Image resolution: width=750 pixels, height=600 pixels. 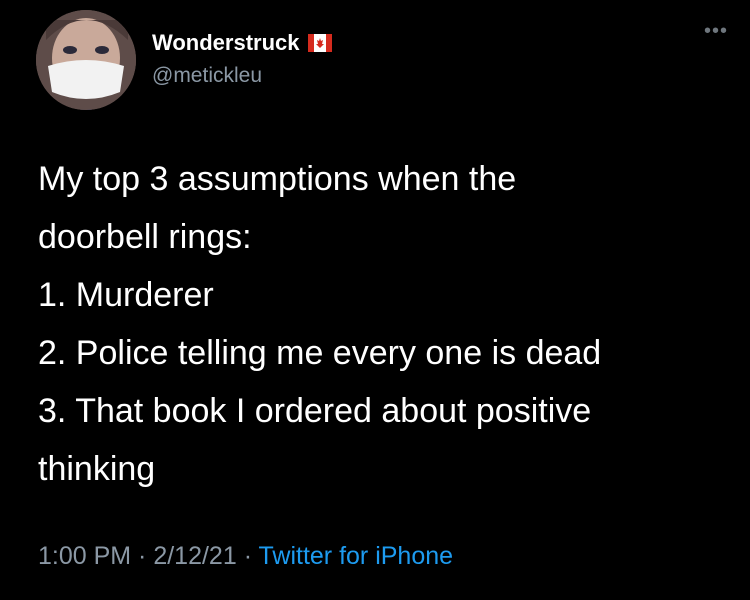 What do you see at coordinates (716, 31) in the screenshot?
I see `more-options-icon: •••` at bounding box center [716, 31].